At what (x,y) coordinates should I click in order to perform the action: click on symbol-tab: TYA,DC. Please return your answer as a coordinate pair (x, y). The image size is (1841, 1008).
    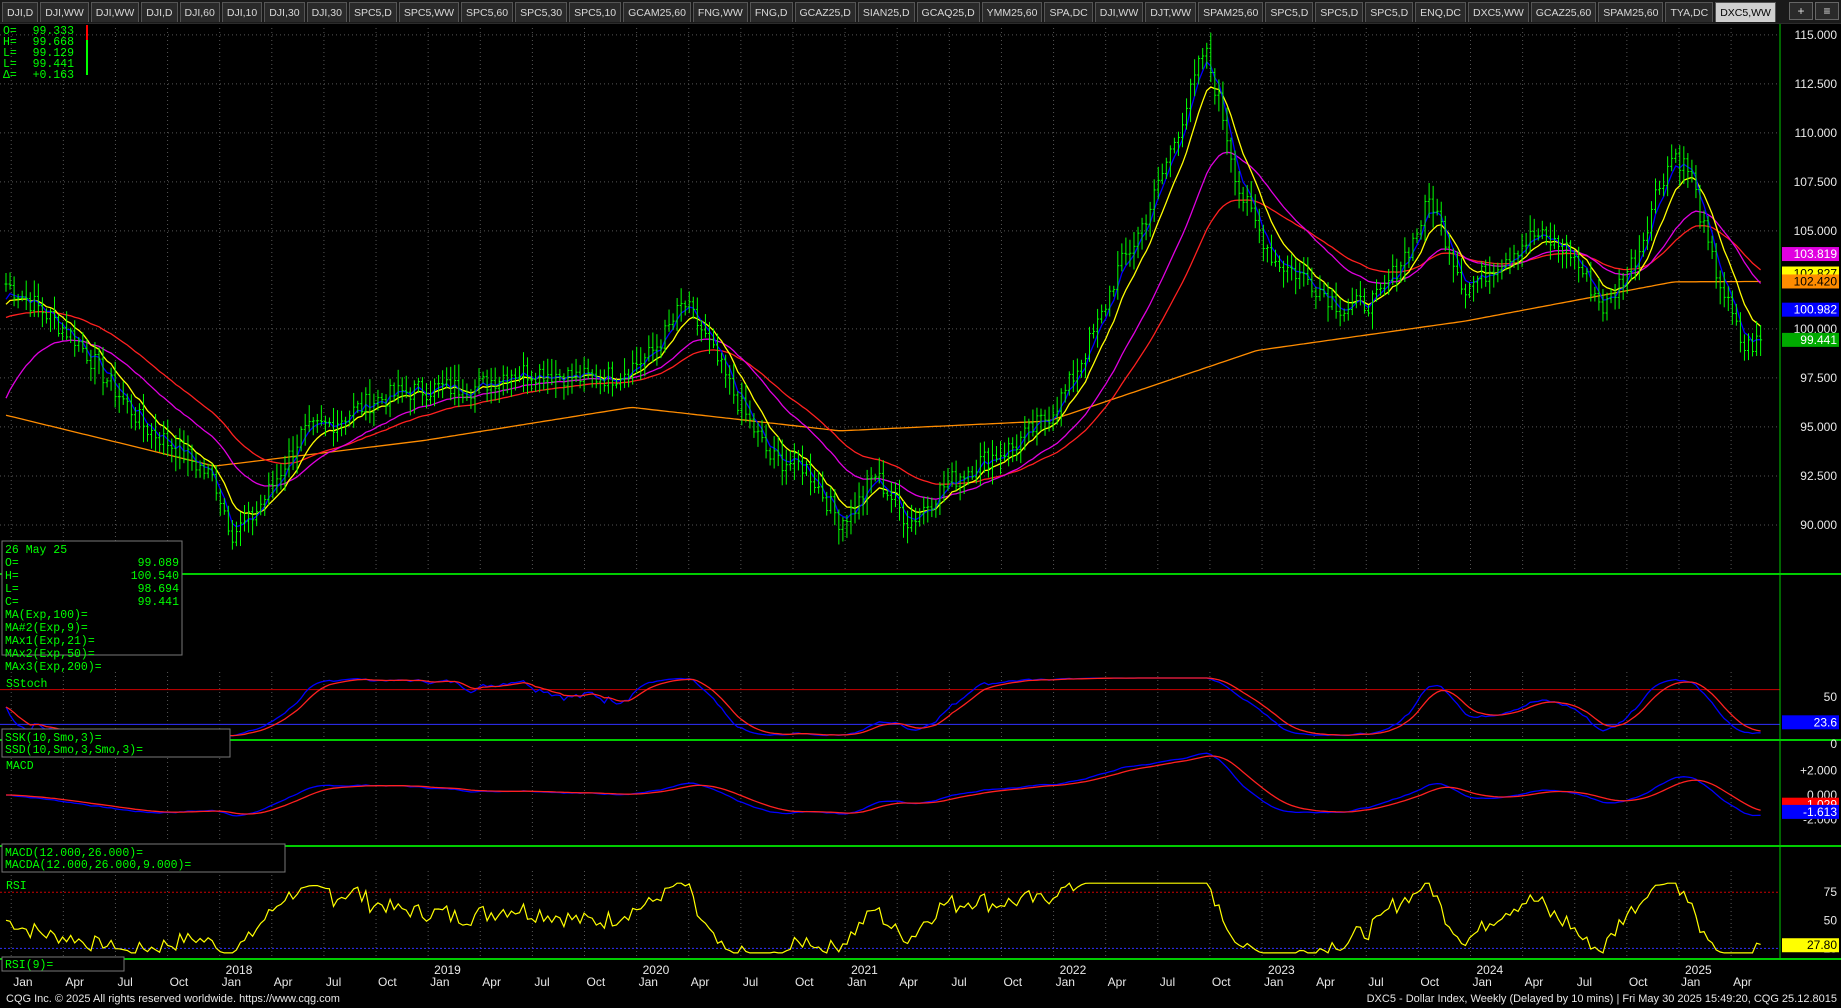
    Looking at the image, I should click on (1689, 12).